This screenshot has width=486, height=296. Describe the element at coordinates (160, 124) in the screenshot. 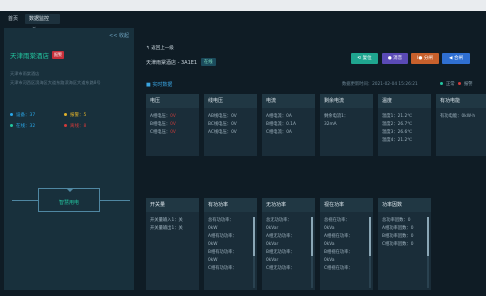

I see `reading-label: B相电压：` at that location.